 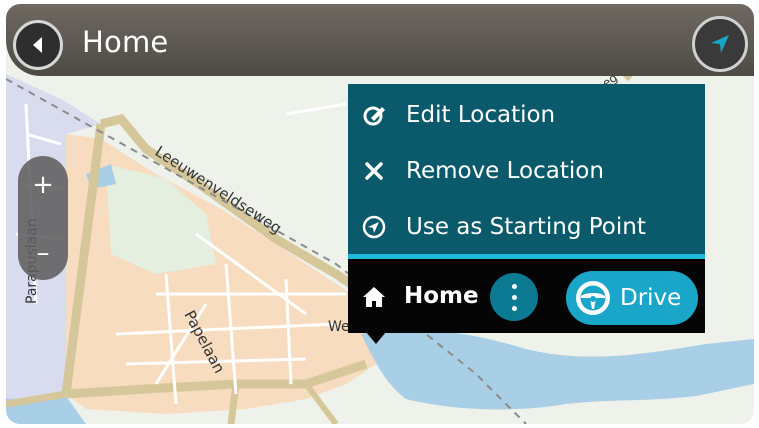 I want to click on menu-item-remove-location: Remove Location, so click(x=526, y=171).